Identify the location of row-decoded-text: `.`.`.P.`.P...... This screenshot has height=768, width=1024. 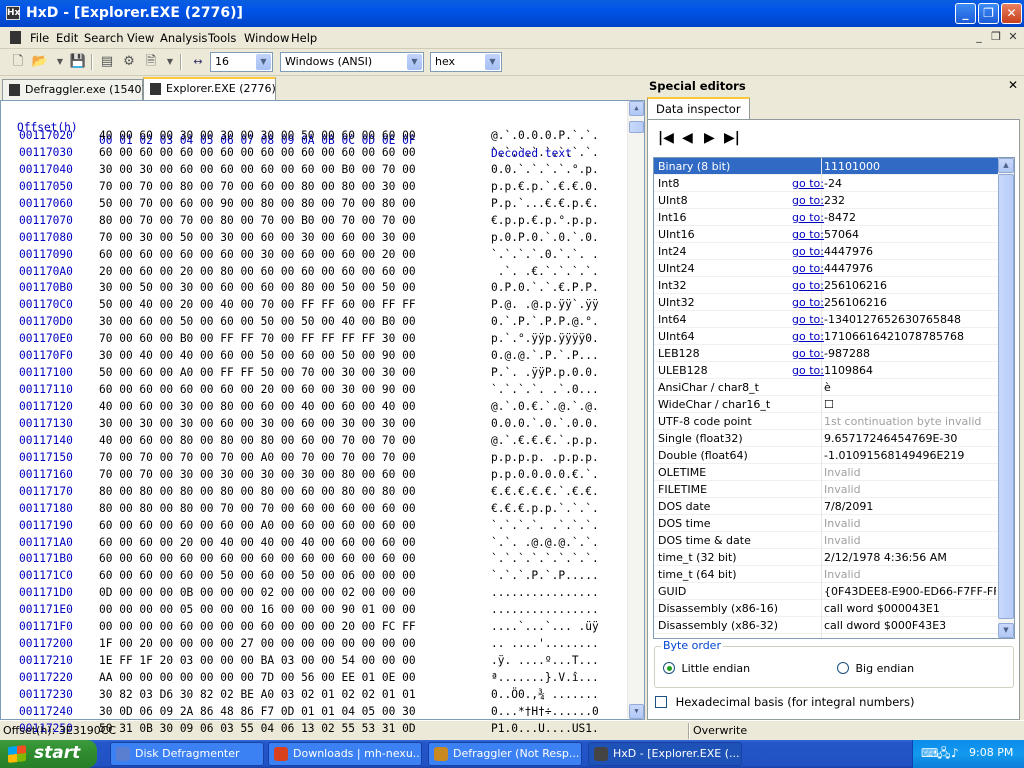
(545, 575).